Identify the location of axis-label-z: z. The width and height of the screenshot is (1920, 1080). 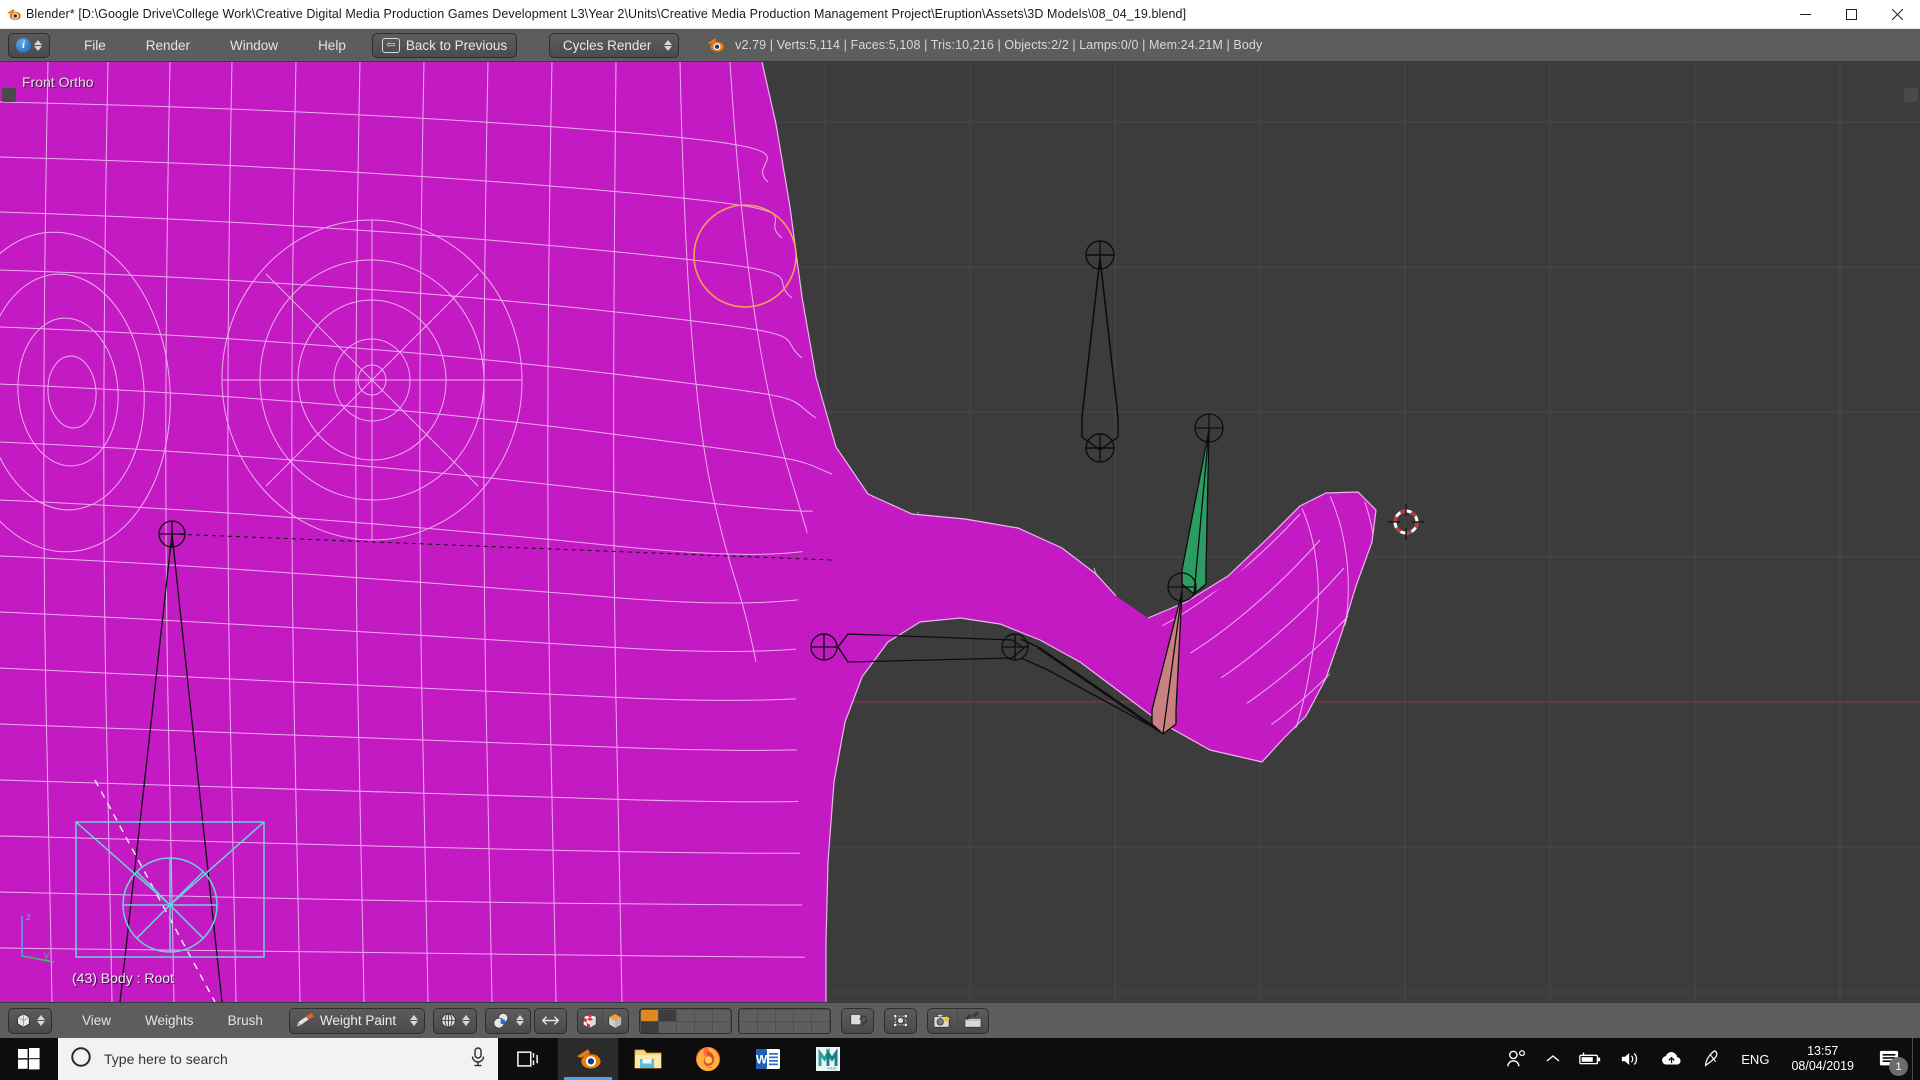
(28, 917).